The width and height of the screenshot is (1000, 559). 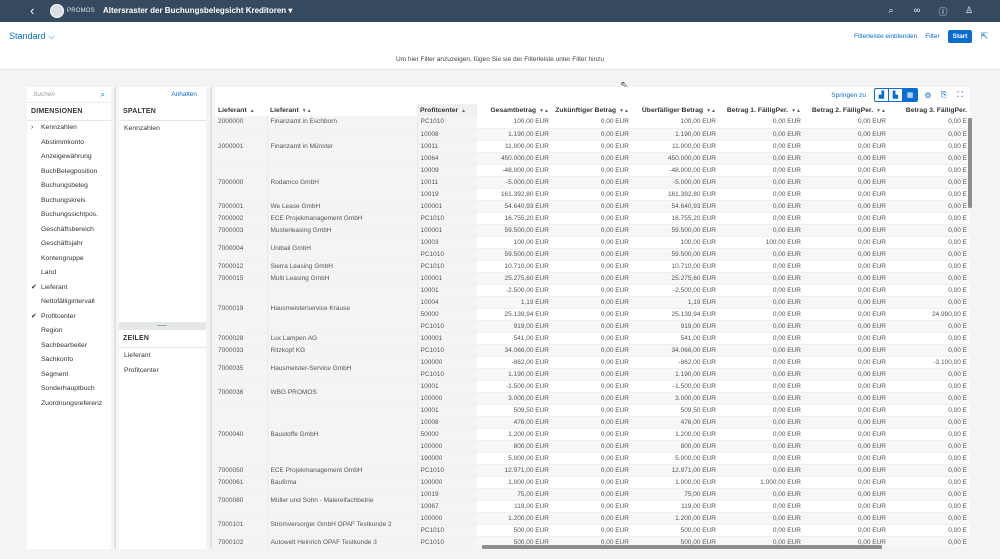 What do you see at coordinates (447, 458) in the screenshot?
I see `profitcenter-cell: 190000` at bounding box center [447, 458].